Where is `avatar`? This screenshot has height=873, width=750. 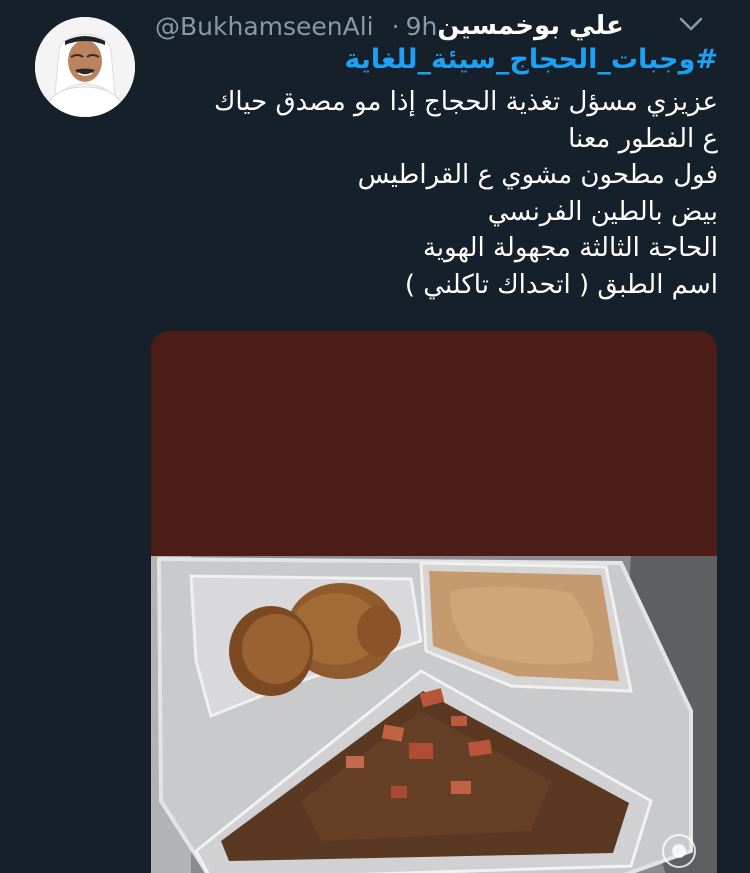 avatar is located at coordinates (85, 67).